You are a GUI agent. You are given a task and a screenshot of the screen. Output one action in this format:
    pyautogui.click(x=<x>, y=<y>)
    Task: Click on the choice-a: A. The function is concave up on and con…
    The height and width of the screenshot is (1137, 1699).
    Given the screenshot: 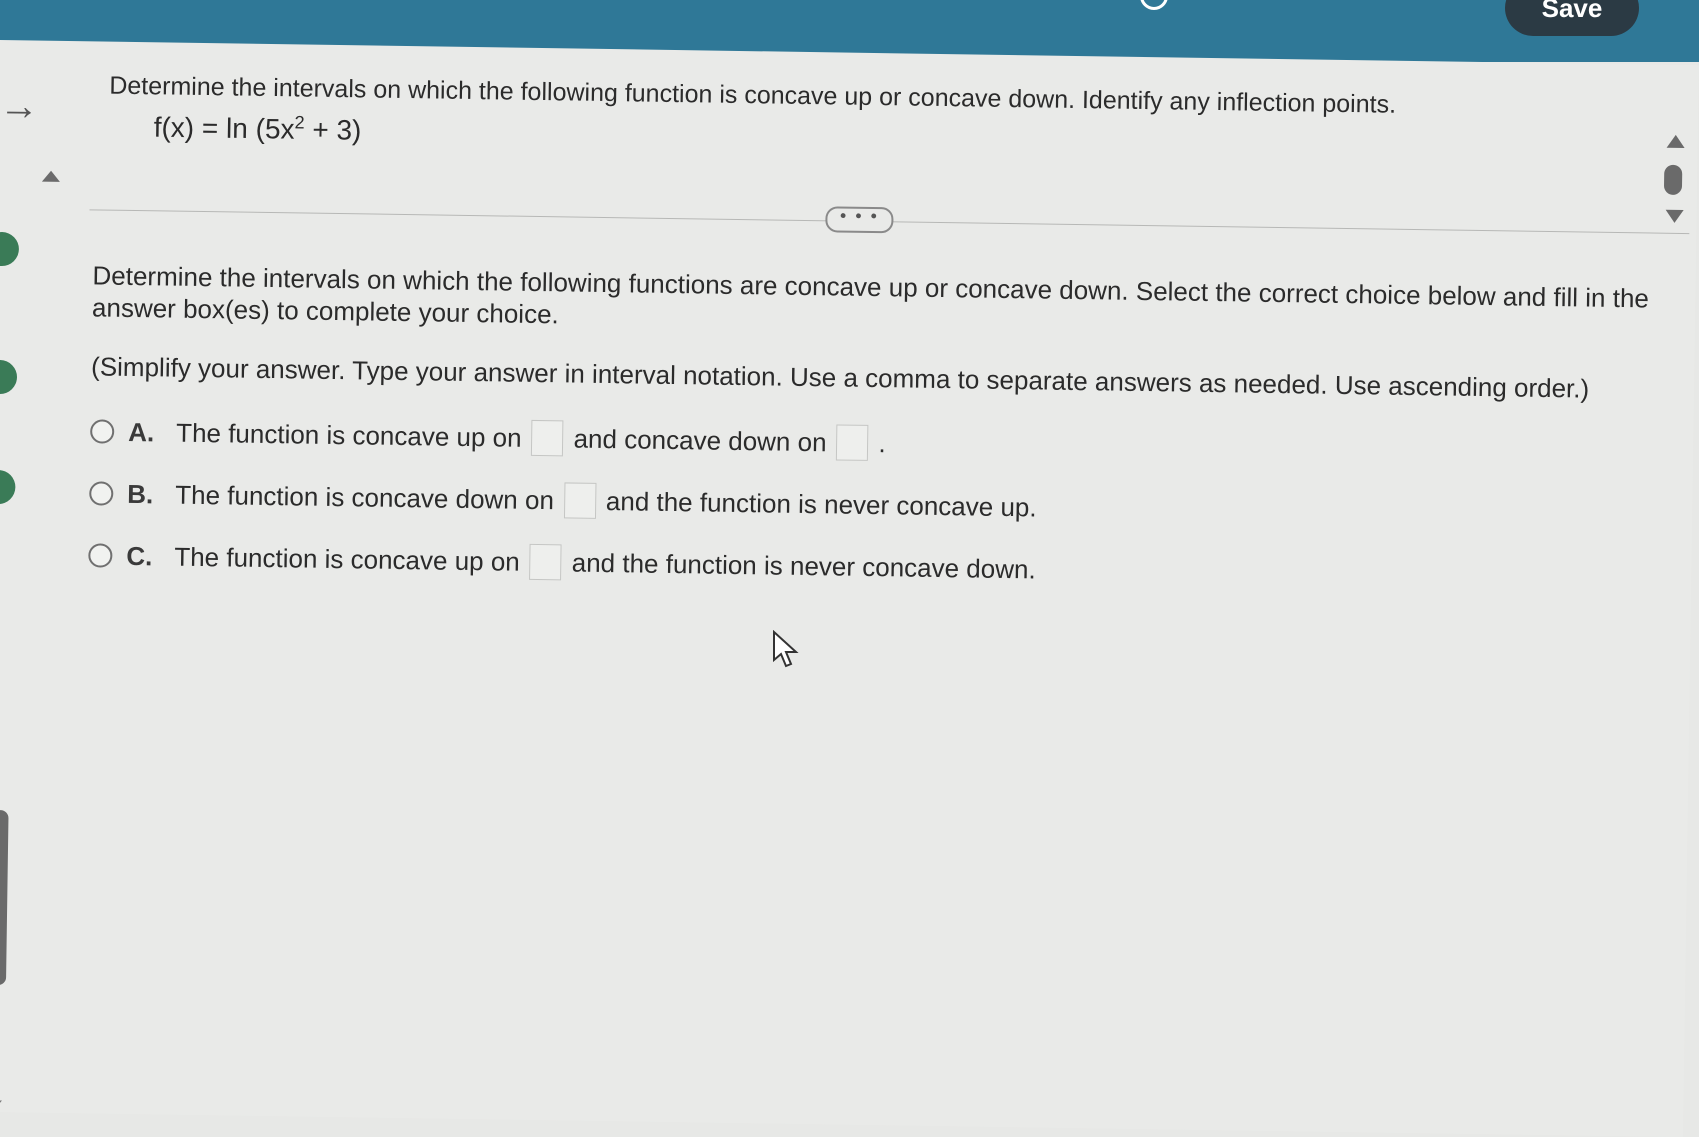 What is the action you would take?
    pyautogui.click(x=488, y=437)
    